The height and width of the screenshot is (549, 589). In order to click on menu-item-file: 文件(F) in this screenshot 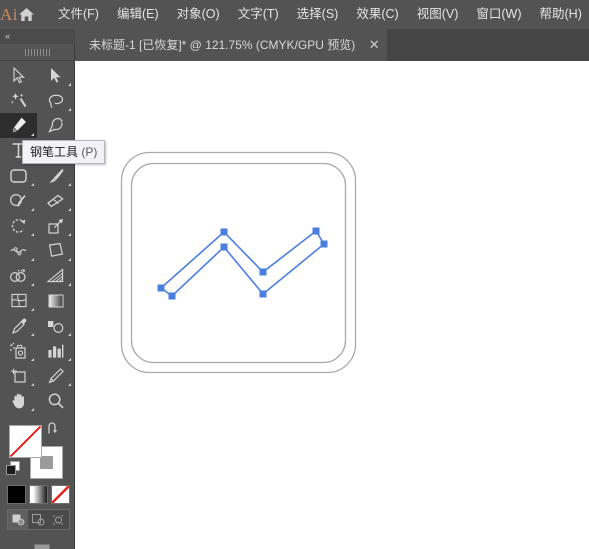, I will do `click(78, 14)`.